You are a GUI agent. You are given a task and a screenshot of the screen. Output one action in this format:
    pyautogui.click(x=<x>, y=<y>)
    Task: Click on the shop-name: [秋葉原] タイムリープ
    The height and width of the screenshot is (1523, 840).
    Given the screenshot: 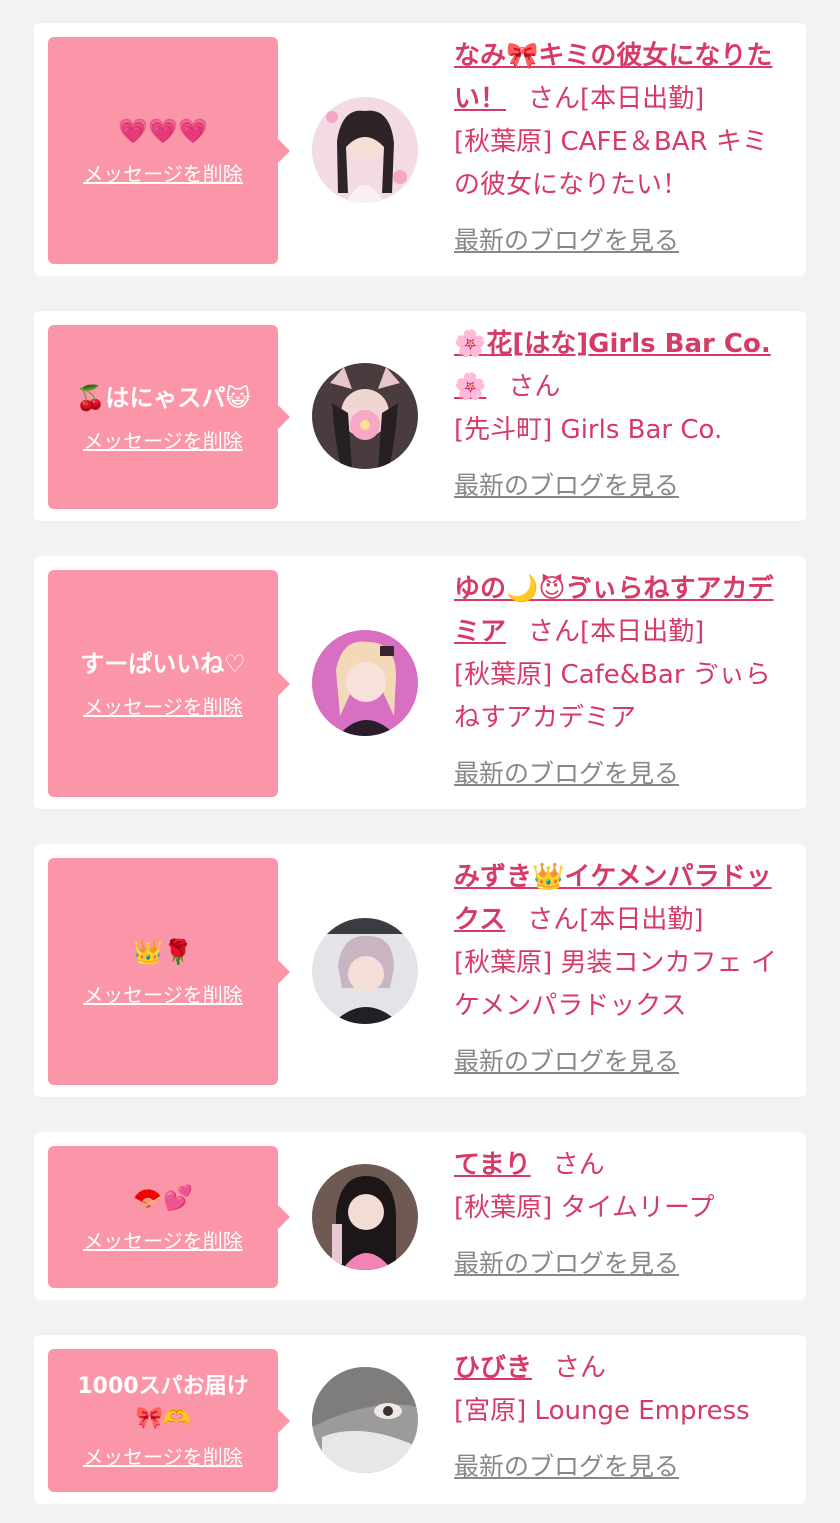 What is the action you would take?
    pyautogui.click(x=584, y=1208)
    